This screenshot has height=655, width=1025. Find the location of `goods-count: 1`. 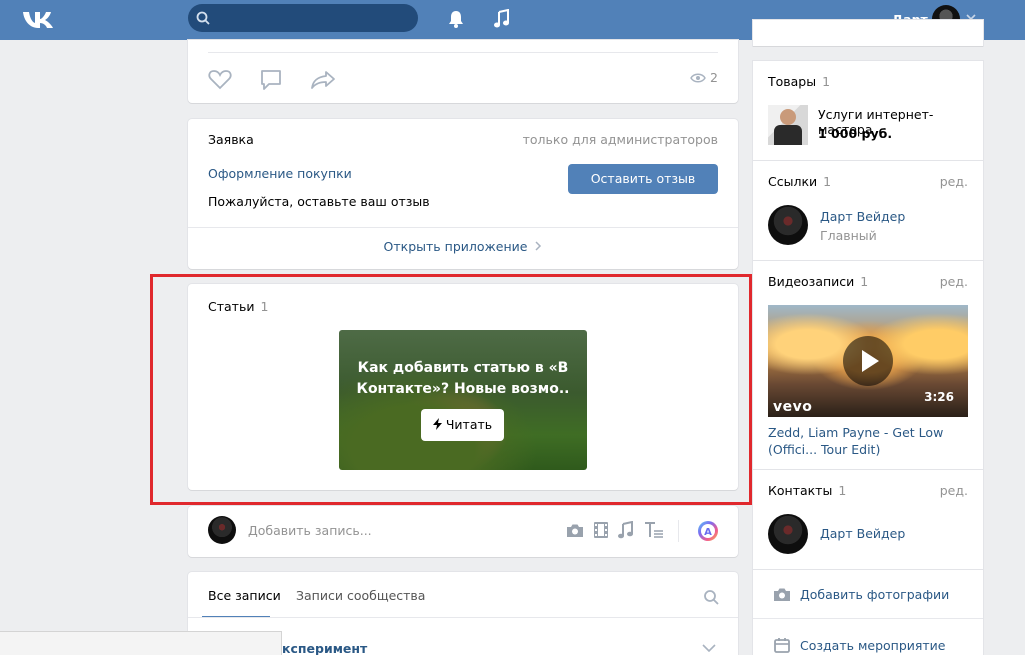

goods-count: 1 is located at coordinates (826, 81).